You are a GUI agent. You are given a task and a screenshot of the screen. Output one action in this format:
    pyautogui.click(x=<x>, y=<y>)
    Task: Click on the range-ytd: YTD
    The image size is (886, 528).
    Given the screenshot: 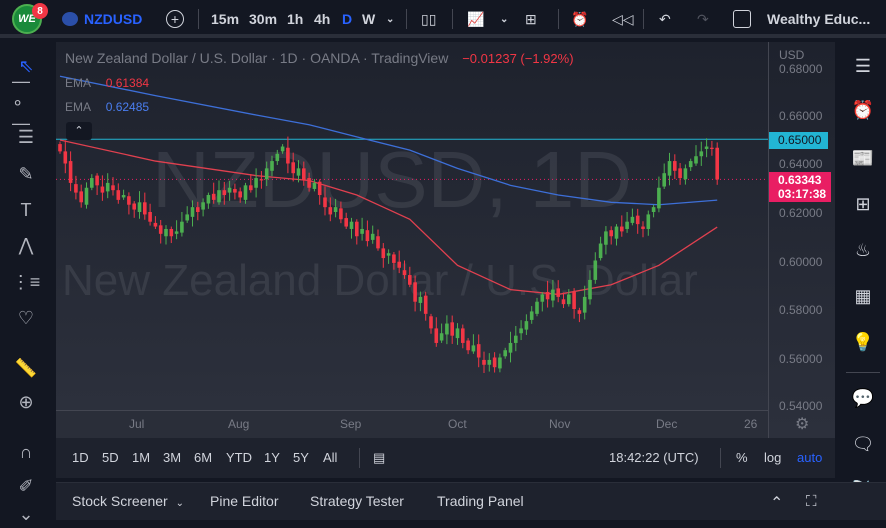 What is the action you would take?
    pyautogui.click(x=239, y=457)
    